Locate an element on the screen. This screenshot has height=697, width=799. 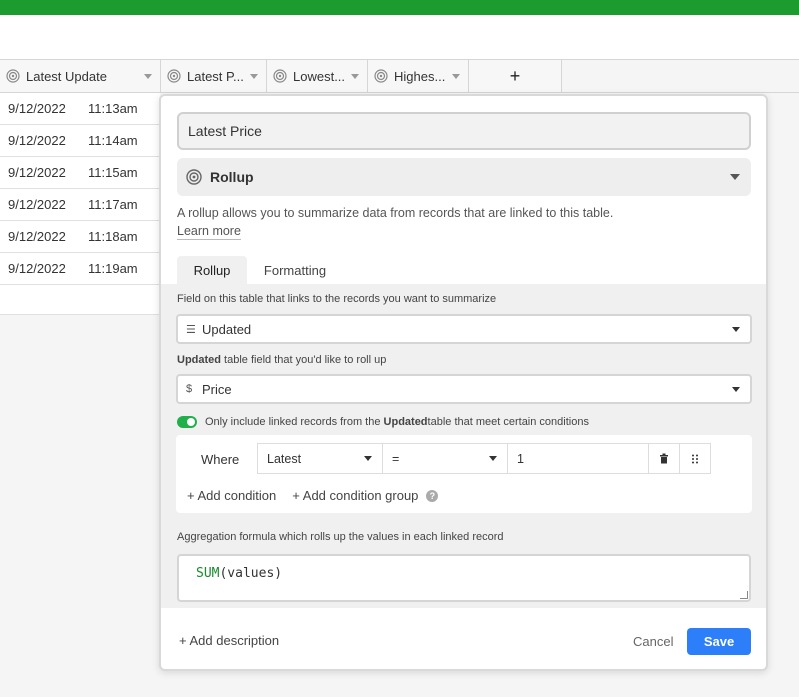
drag-handle-icon is located at coordinates (695, 458).